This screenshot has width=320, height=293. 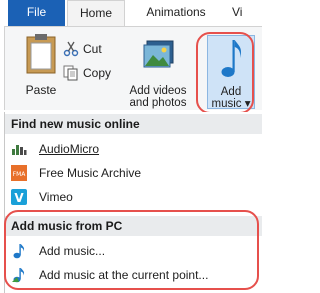 I want to click on copy-icon, so click(x=70, y=73).